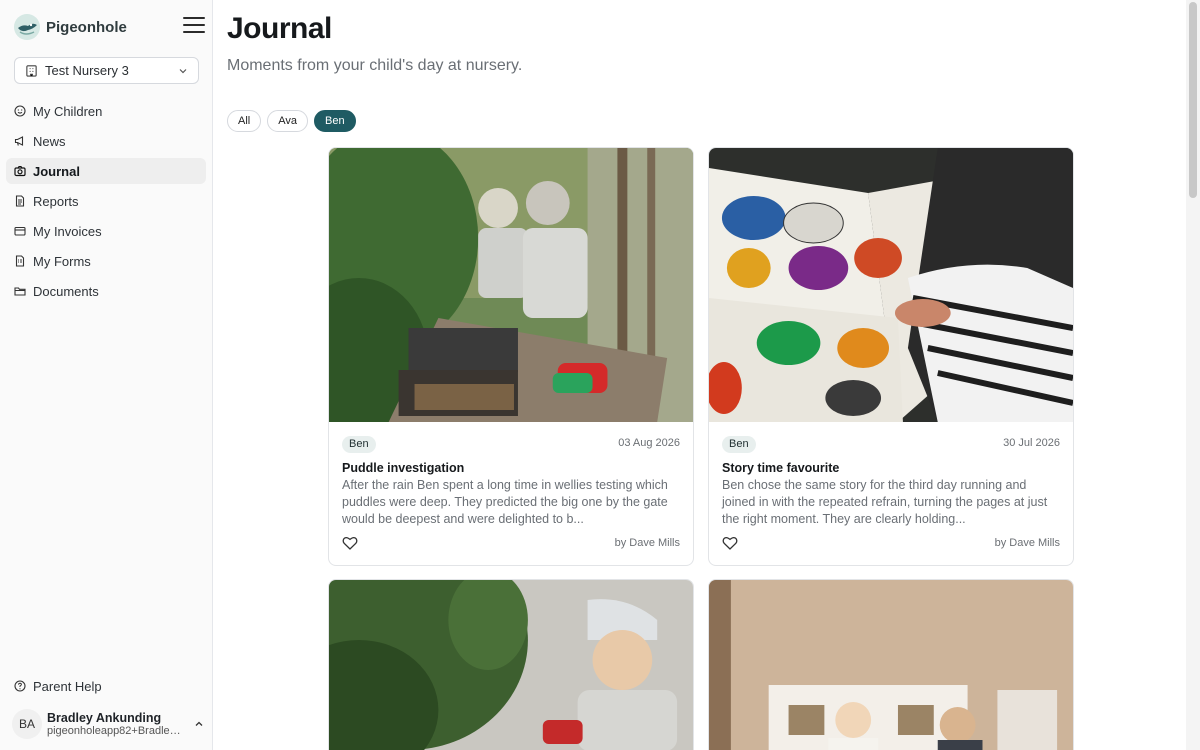  Describe the element at coordinates (67, 231) in the screenshot. I see `sidebar-item-label: My Invoices` at that location.